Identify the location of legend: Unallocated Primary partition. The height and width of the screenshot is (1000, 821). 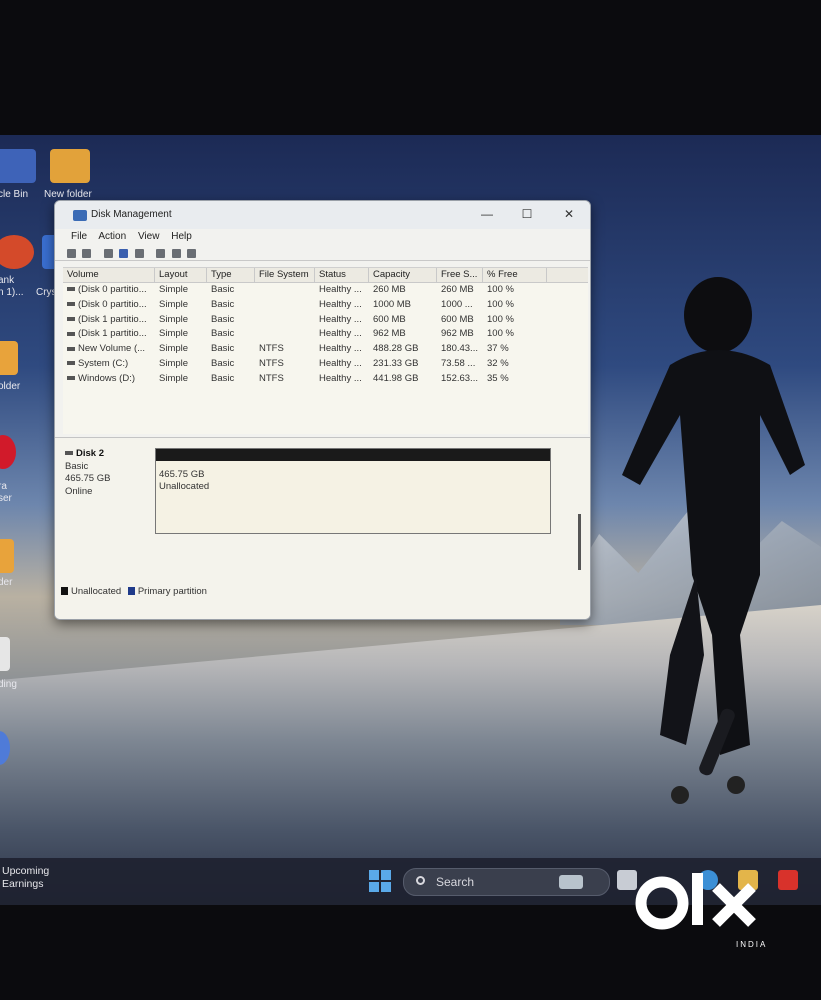
(134, 591).